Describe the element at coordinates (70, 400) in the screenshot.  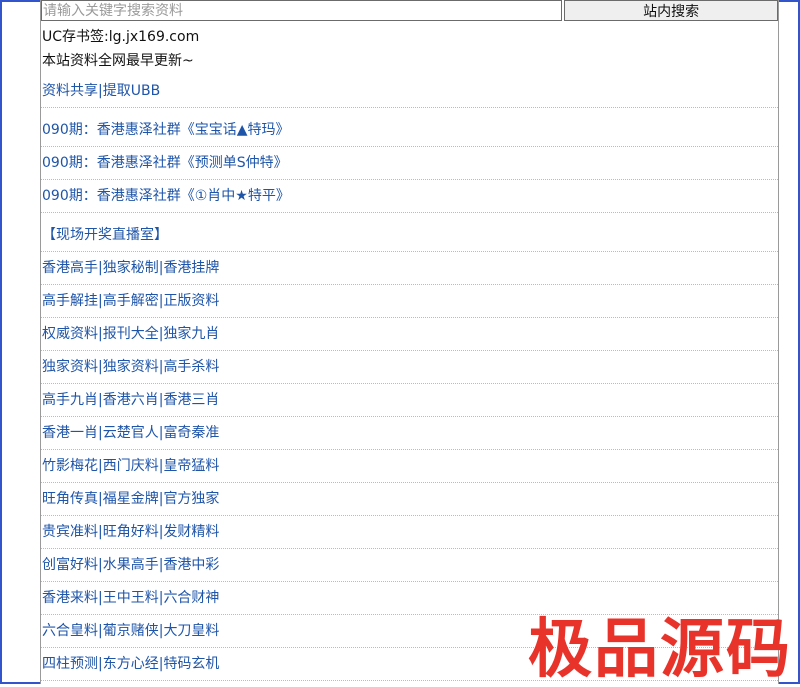
I see `category-link: 高手九肖` at that location.